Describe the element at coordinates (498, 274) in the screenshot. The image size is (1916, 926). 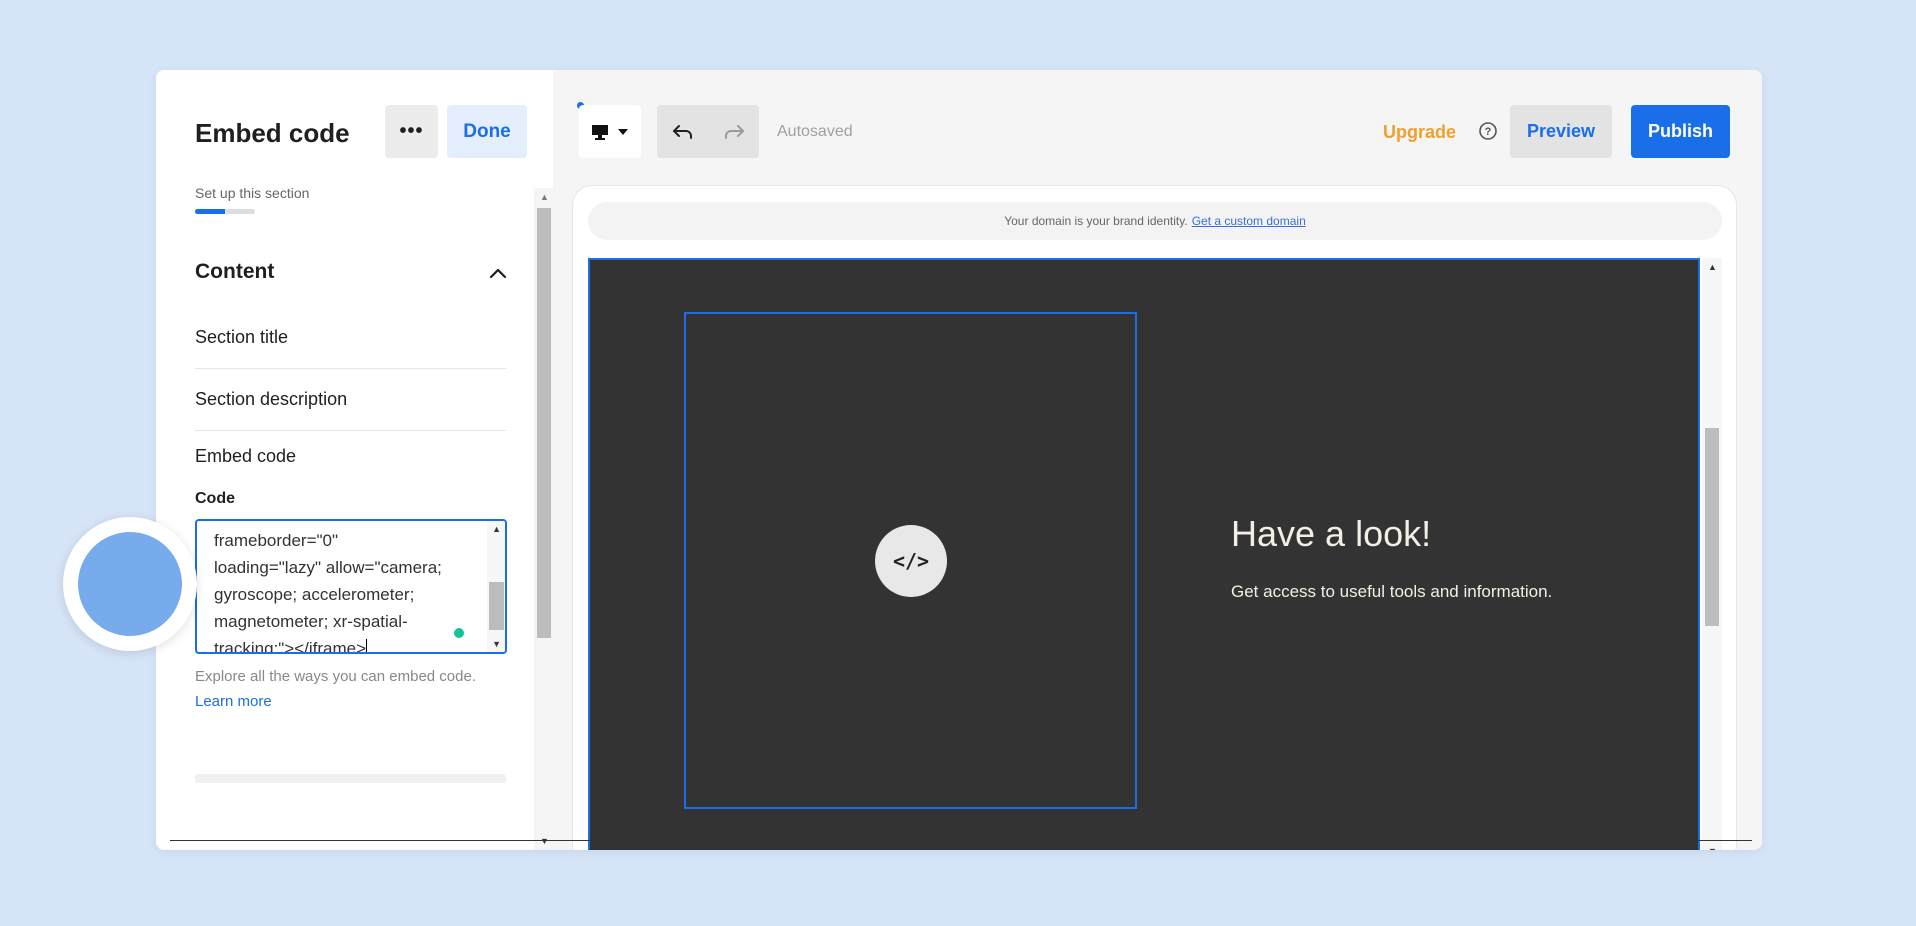
I see `chevron-up-icon` at that location.